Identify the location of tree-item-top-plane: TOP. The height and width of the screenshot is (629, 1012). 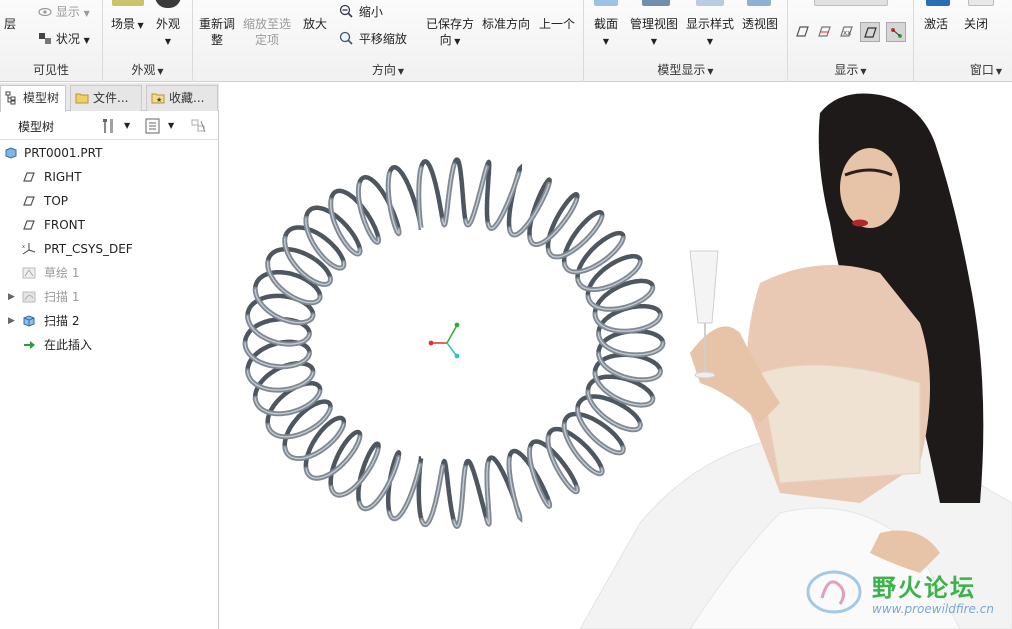
(109, 201).